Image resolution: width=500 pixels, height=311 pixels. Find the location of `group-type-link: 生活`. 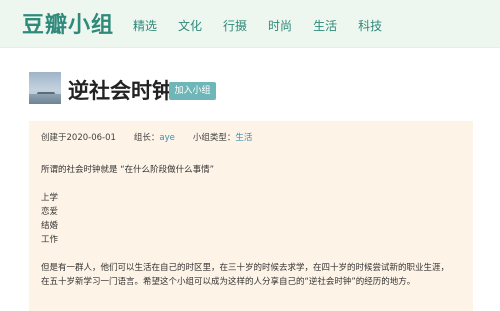

group-type-link: 生活 is located at coordinates (243, 138).